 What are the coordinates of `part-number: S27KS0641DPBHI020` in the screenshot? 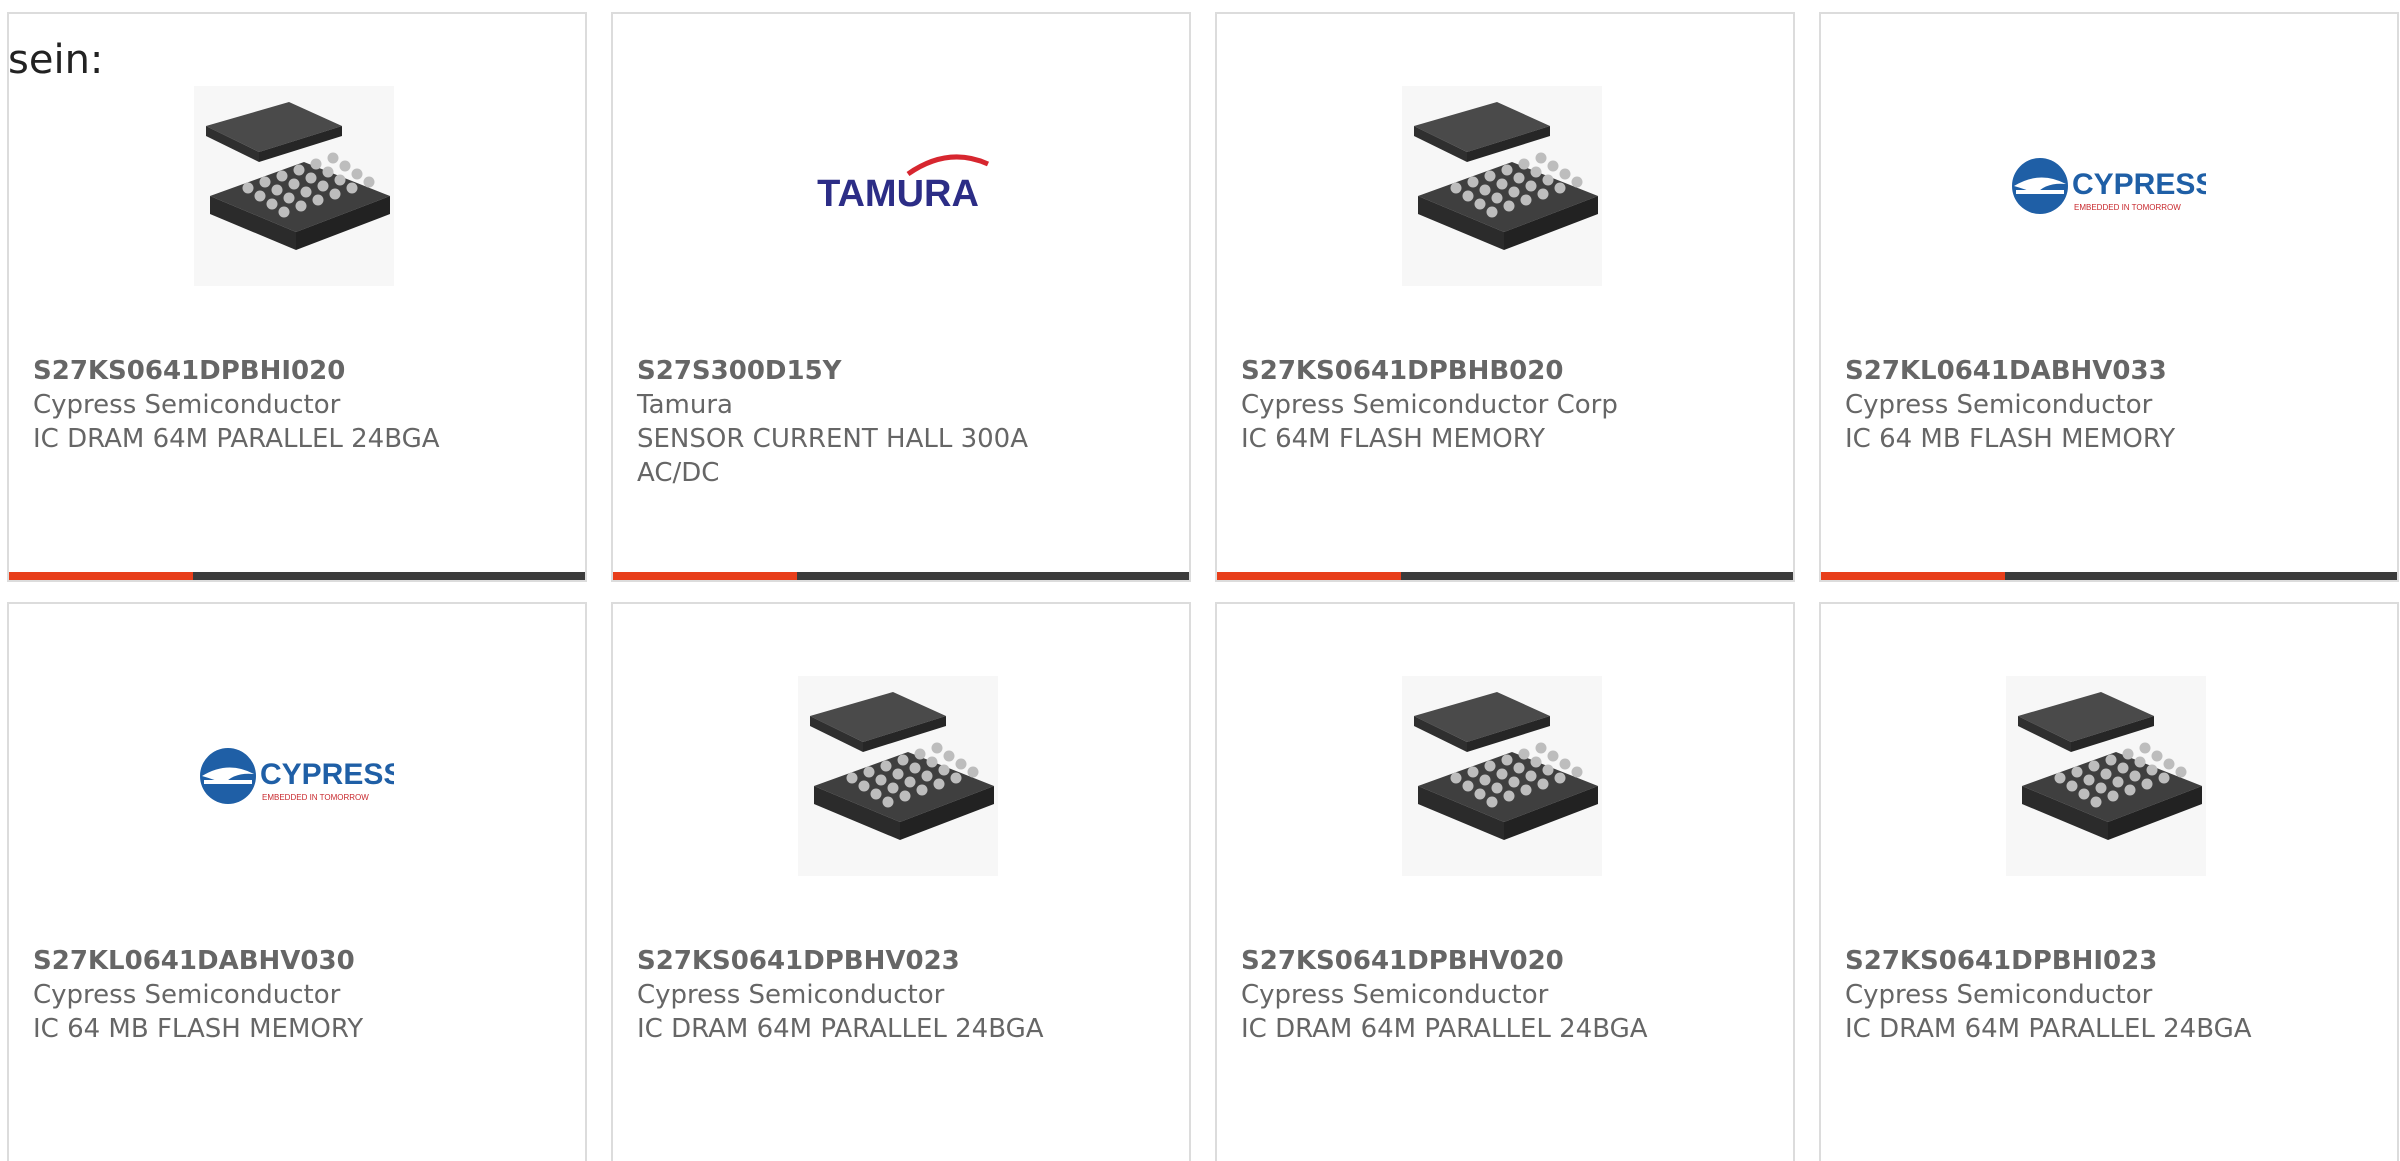 It's located at (297, 371).